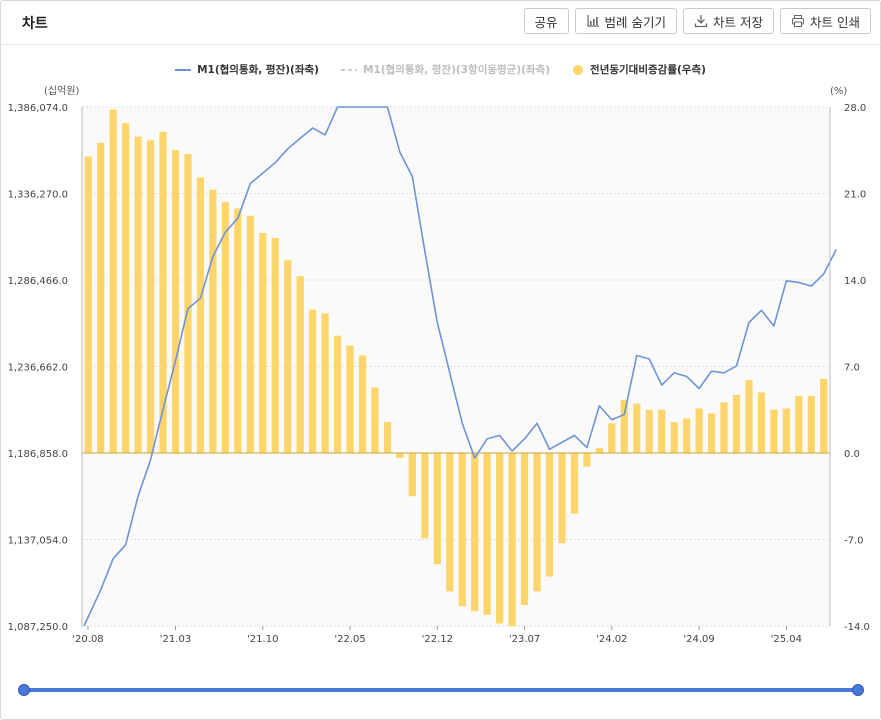 This screenshot has height=720, width=881. I want to click on download-icon, so click(701, 21).